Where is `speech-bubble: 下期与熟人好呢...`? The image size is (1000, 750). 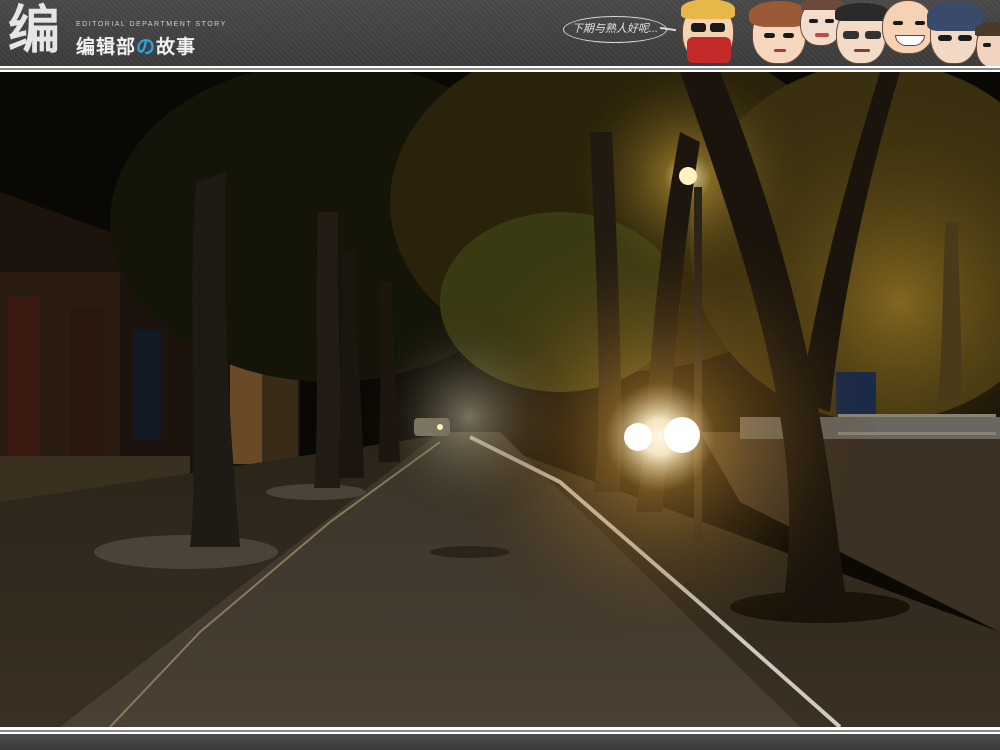 speech-bubble: 下期与熟人好呢... is located at coordinates (615, 29).